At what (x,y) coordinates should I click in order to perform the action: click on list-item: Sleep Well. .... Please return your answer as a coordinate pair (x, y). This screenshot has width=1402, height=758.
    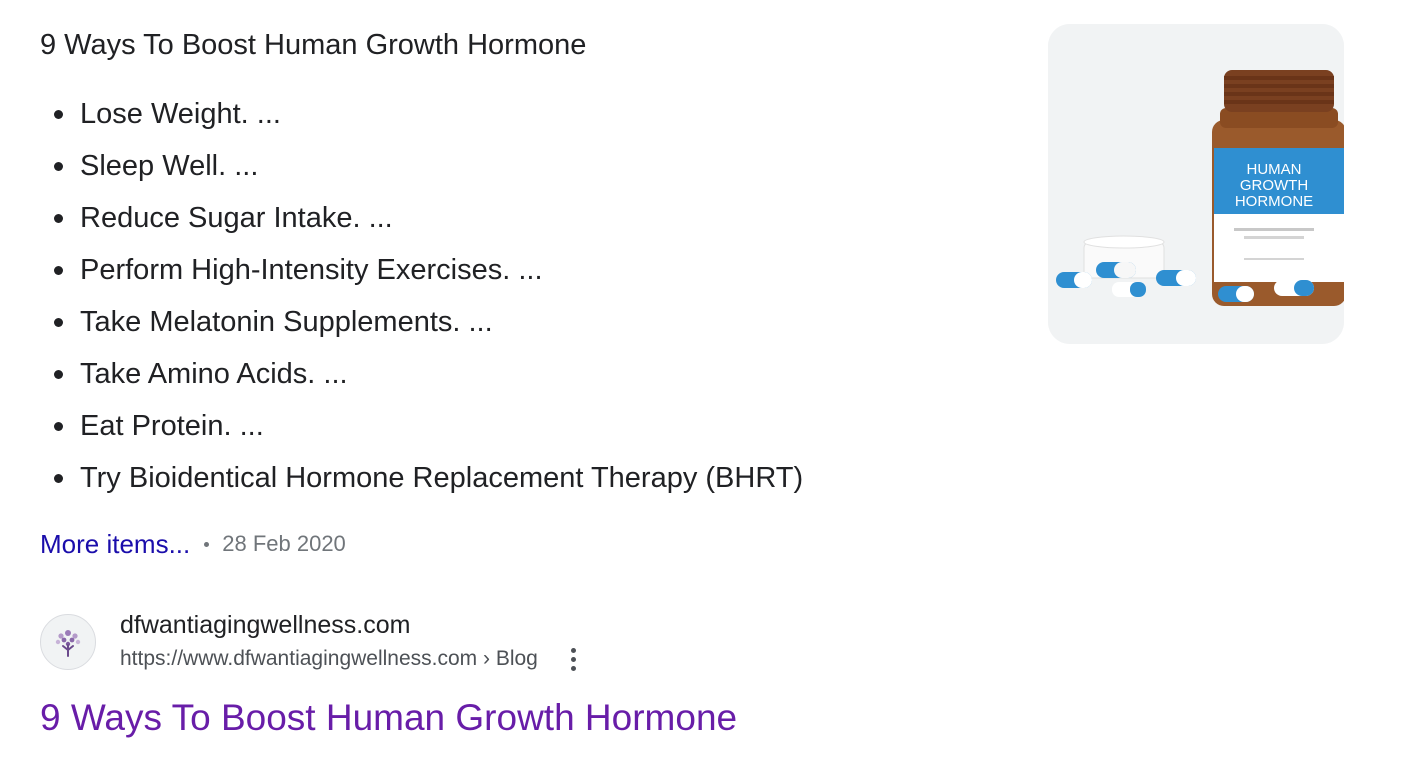
    Looking at the image, I should click on (421, 166).